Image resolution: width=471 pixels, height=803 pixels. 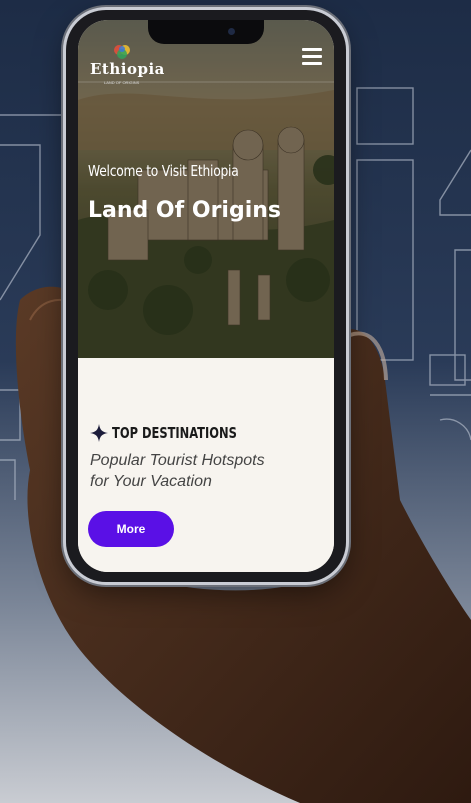 What do you see at coordinates (122, 52) in the screenshot?
I see `ethiopia-logo-icon` at bounding box center [122, 52].